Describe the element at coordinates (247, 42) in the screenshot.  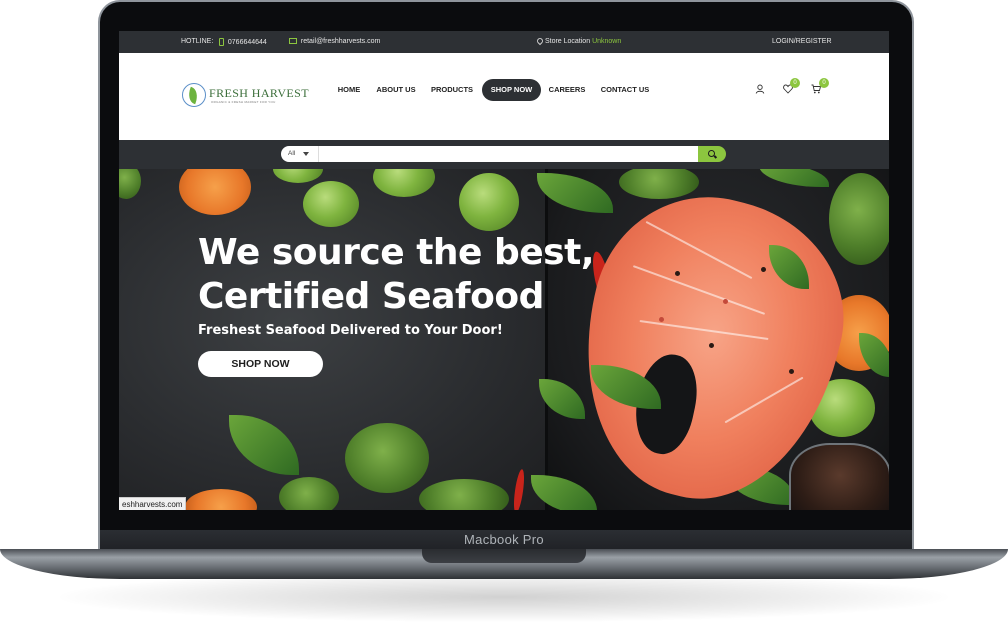
I see `phone-number: 0766644644` at that location.